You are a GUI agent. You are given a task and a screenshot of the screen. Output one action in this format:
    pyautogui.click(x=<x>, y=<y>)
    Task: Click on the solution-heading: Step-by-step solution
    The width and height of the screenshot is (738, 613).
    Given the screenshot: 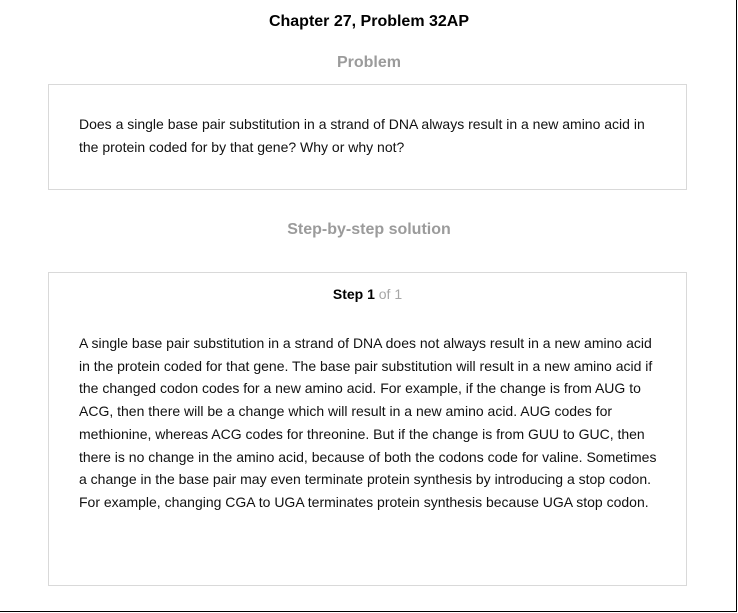 What is the action you would take?
    pyautogui.click(x=369, y=229)
    